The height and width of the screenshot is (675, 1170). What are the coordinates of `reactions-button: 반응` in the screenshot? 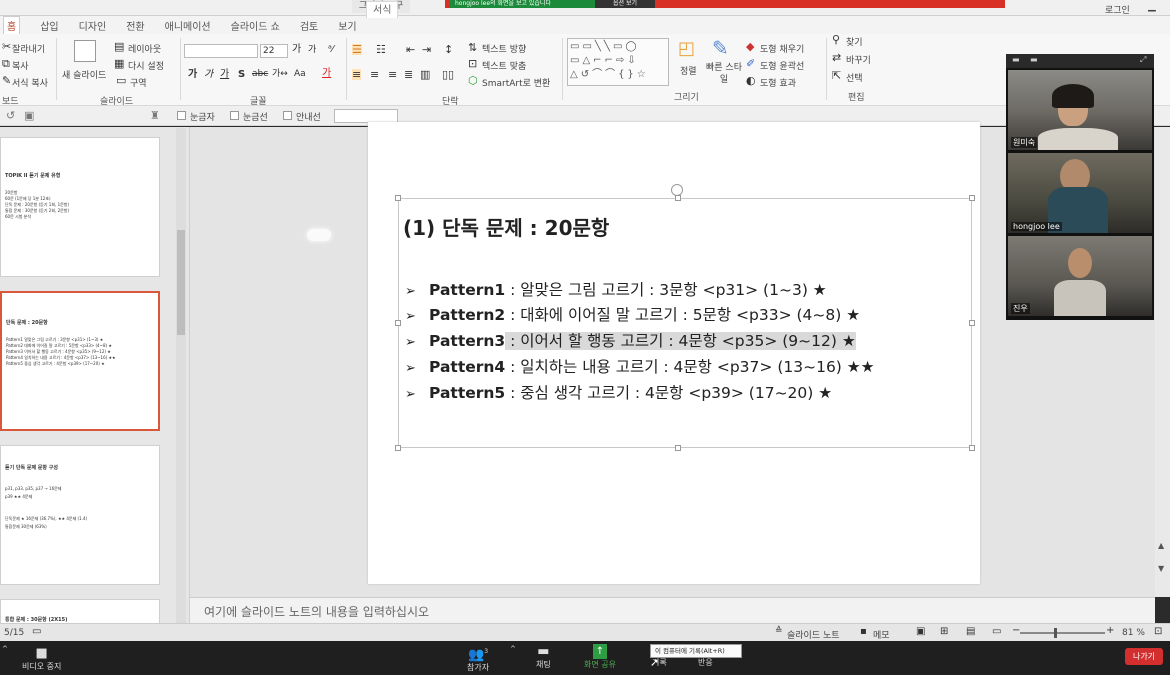 It's located at (705, 662).